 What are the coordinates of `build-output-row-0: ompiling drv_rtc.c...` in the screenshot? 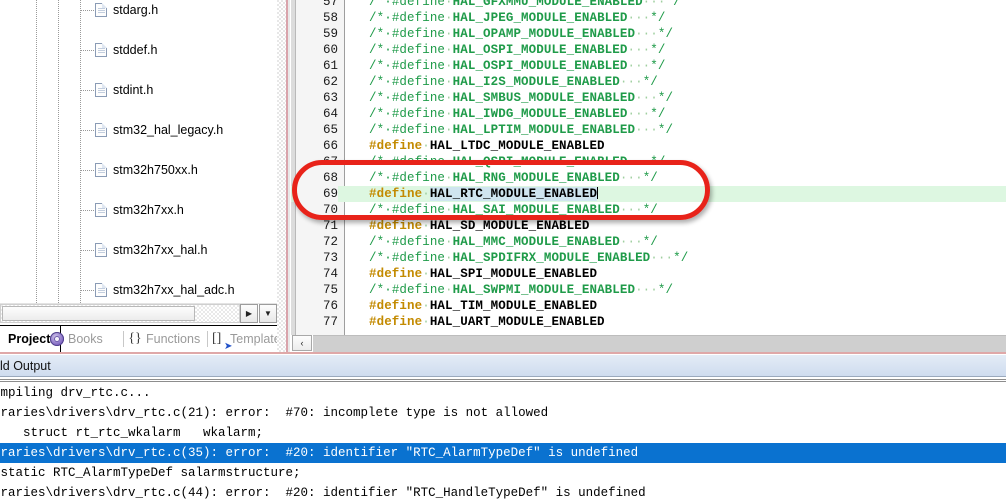 It's located at (503, 393).